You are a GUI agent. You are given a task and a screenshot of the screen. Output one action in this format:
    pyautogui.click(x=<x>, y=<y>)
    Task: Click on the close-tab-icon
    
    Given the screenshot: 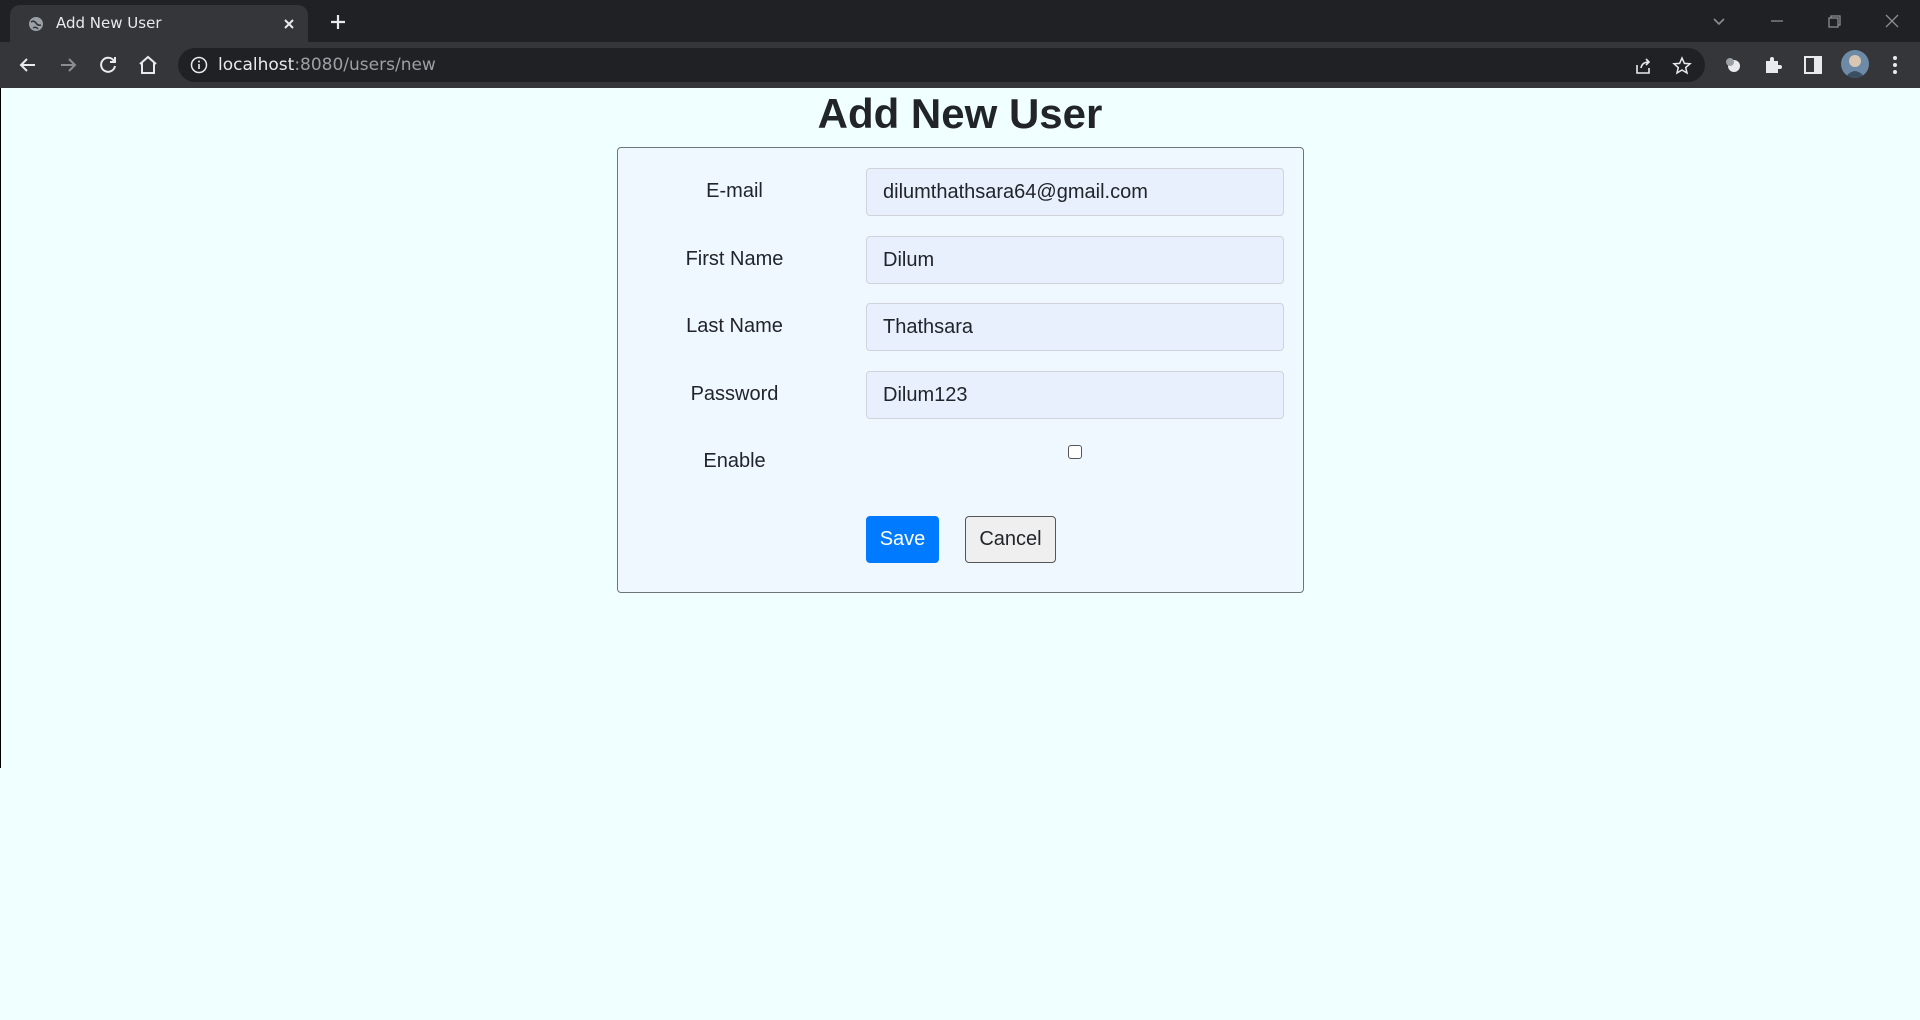 What is the action you would take?
    pyautogui.click(x=289, y=24)
    